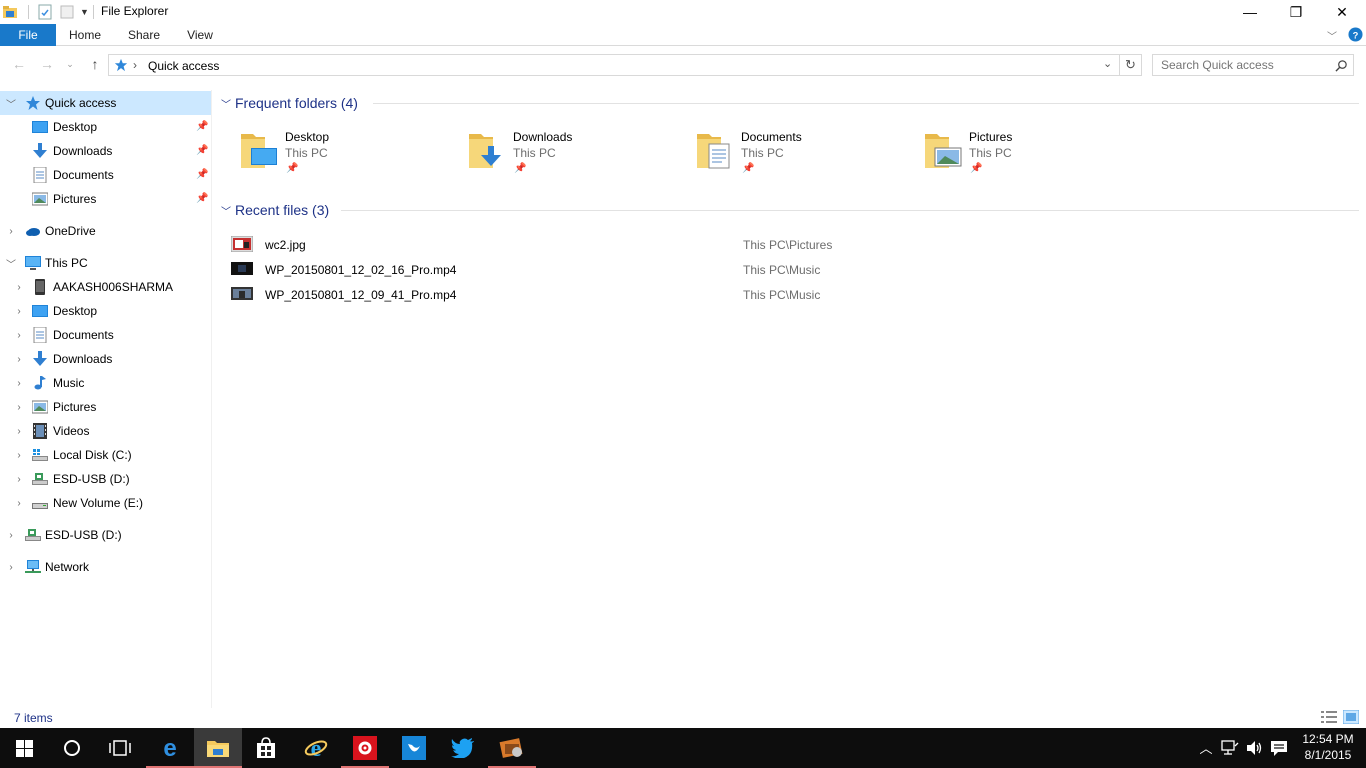 The height and width of the screenshot is (768, 1366). Describe the element at coordinates (614, 65) in the screenshot. I see `address-bar: › Quick access ⌄` at that location.